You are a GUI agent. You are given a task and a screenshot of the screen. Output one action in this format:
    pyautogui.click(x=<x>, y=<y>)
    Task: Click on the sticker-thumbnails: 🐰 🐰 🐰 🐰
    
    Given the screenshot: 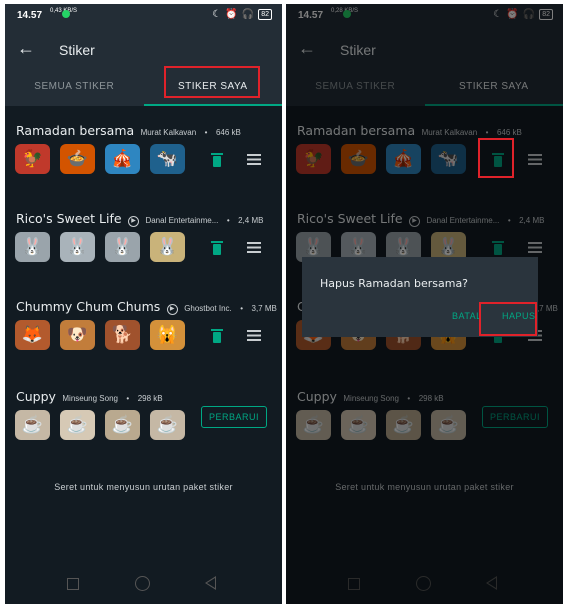 What is the action you would take?
    pyautogui.click(x=100, y=247)
    